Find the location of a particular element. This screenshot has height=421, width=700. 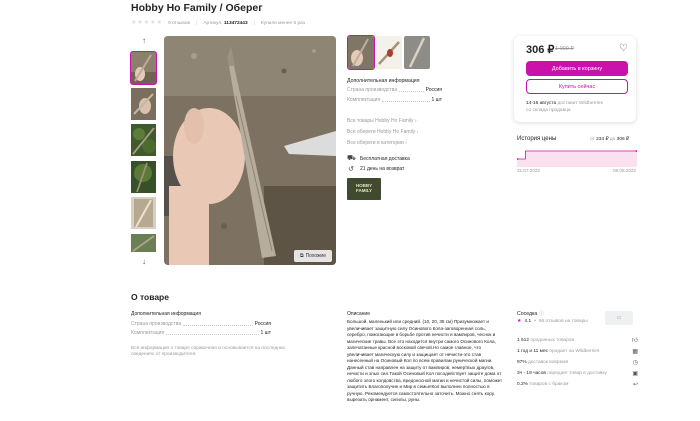

main-product-image is located at coordinates (250, 150).